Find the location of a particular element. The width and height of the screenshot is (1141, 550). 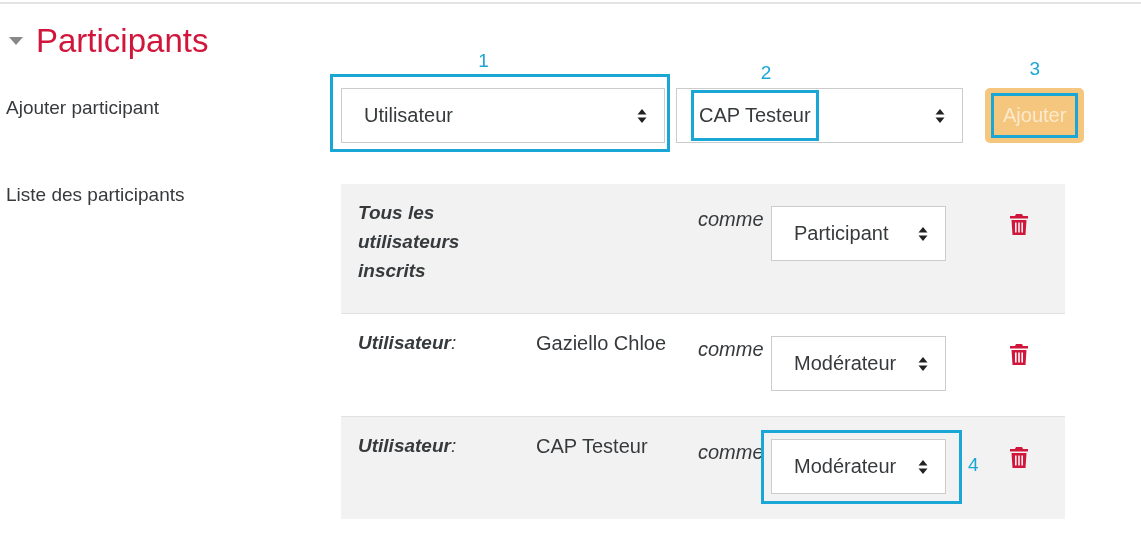

callout-number: 4 is located at coordinates (973, 464).